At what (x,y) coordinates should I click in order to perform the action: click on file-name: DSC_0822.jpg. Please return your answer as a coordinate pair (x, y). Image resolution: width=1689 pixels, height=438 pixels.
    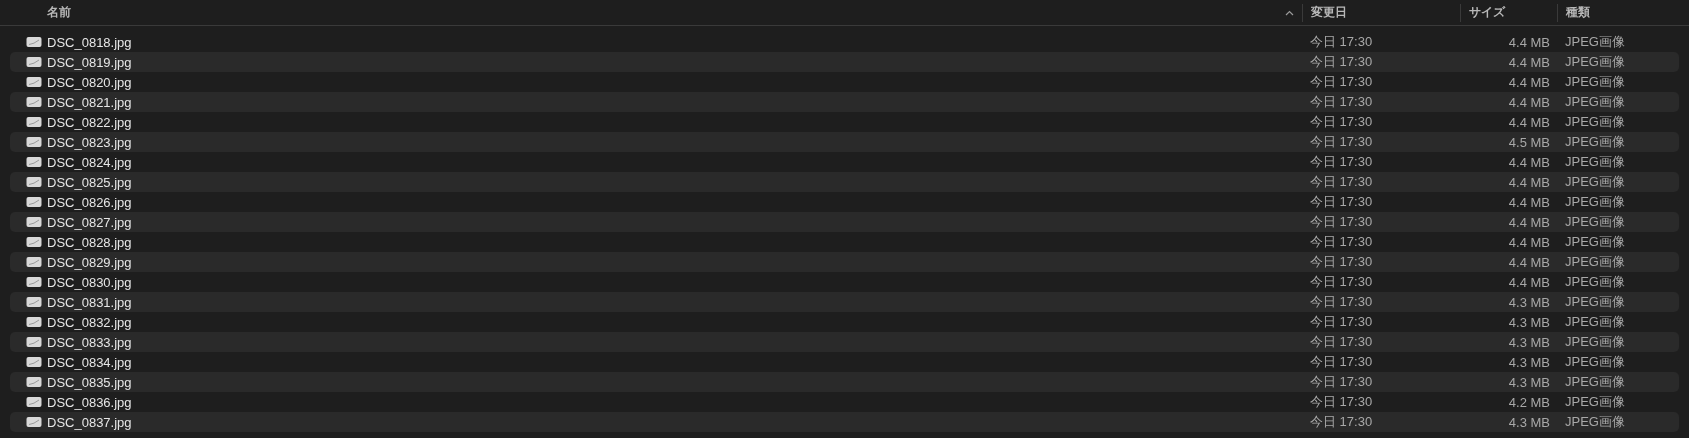
    Looking at the image, I should click on (89, 122).